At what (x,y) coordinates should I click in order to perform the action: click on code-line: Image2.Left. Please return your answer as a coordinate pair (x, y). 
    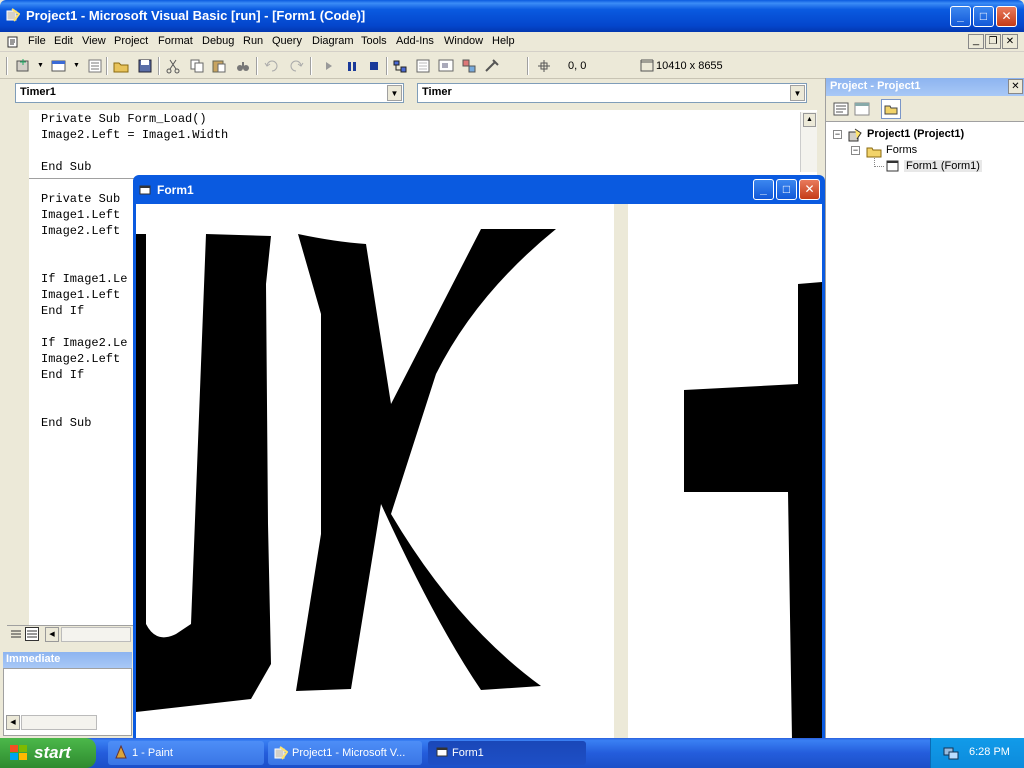
    Looking at the image, I should click on (81, 231).